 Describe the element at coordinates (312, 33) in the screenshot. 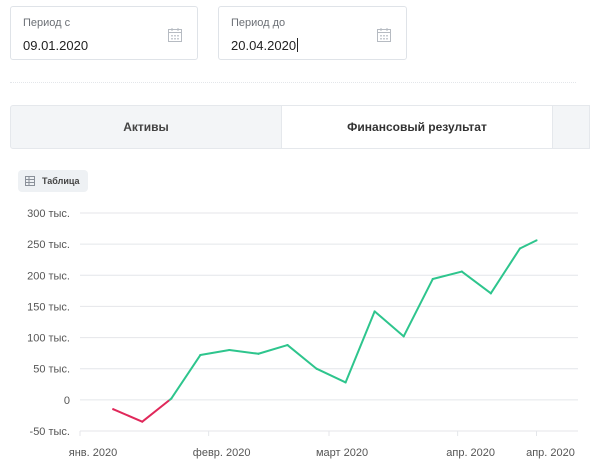

I see `date-to-field: Период до 20.04.2020` at that location.